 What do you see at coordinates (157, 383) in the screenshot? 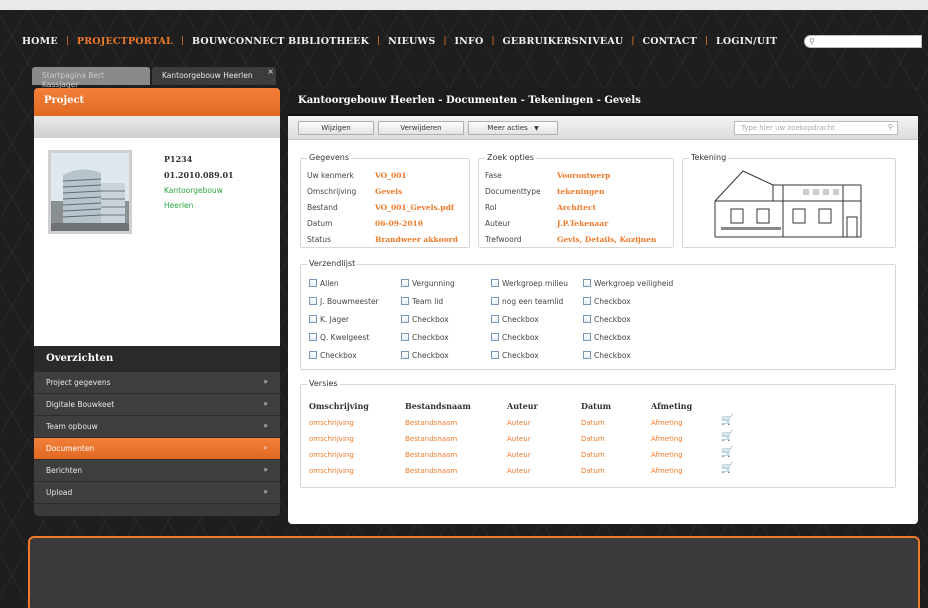
I see `sidebar-item-project-gegevens: Project gegevens »` at bounding box center [157, 383].